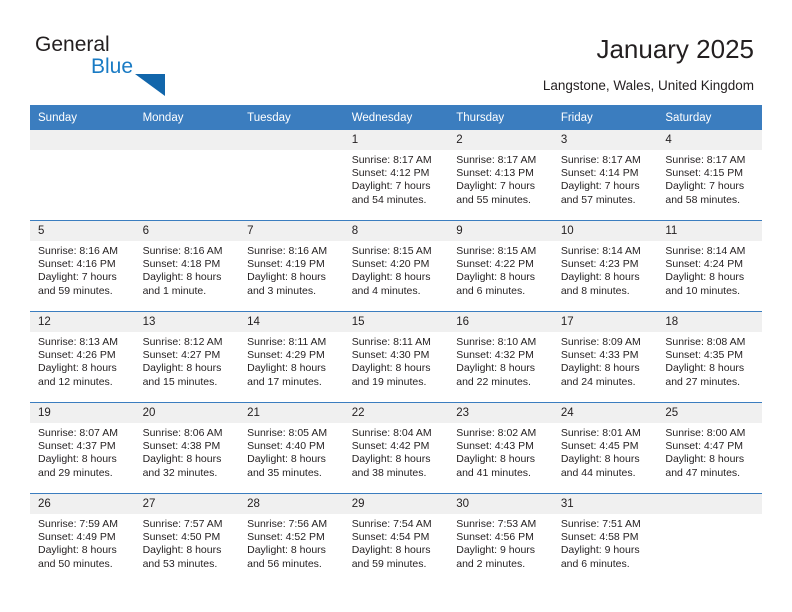  What do you see at coordinates (600, 557) in the screenshot?
I see `daylight-text: Daylight: 9 hours and 6 minutes.` at bounding box center [600, 557].